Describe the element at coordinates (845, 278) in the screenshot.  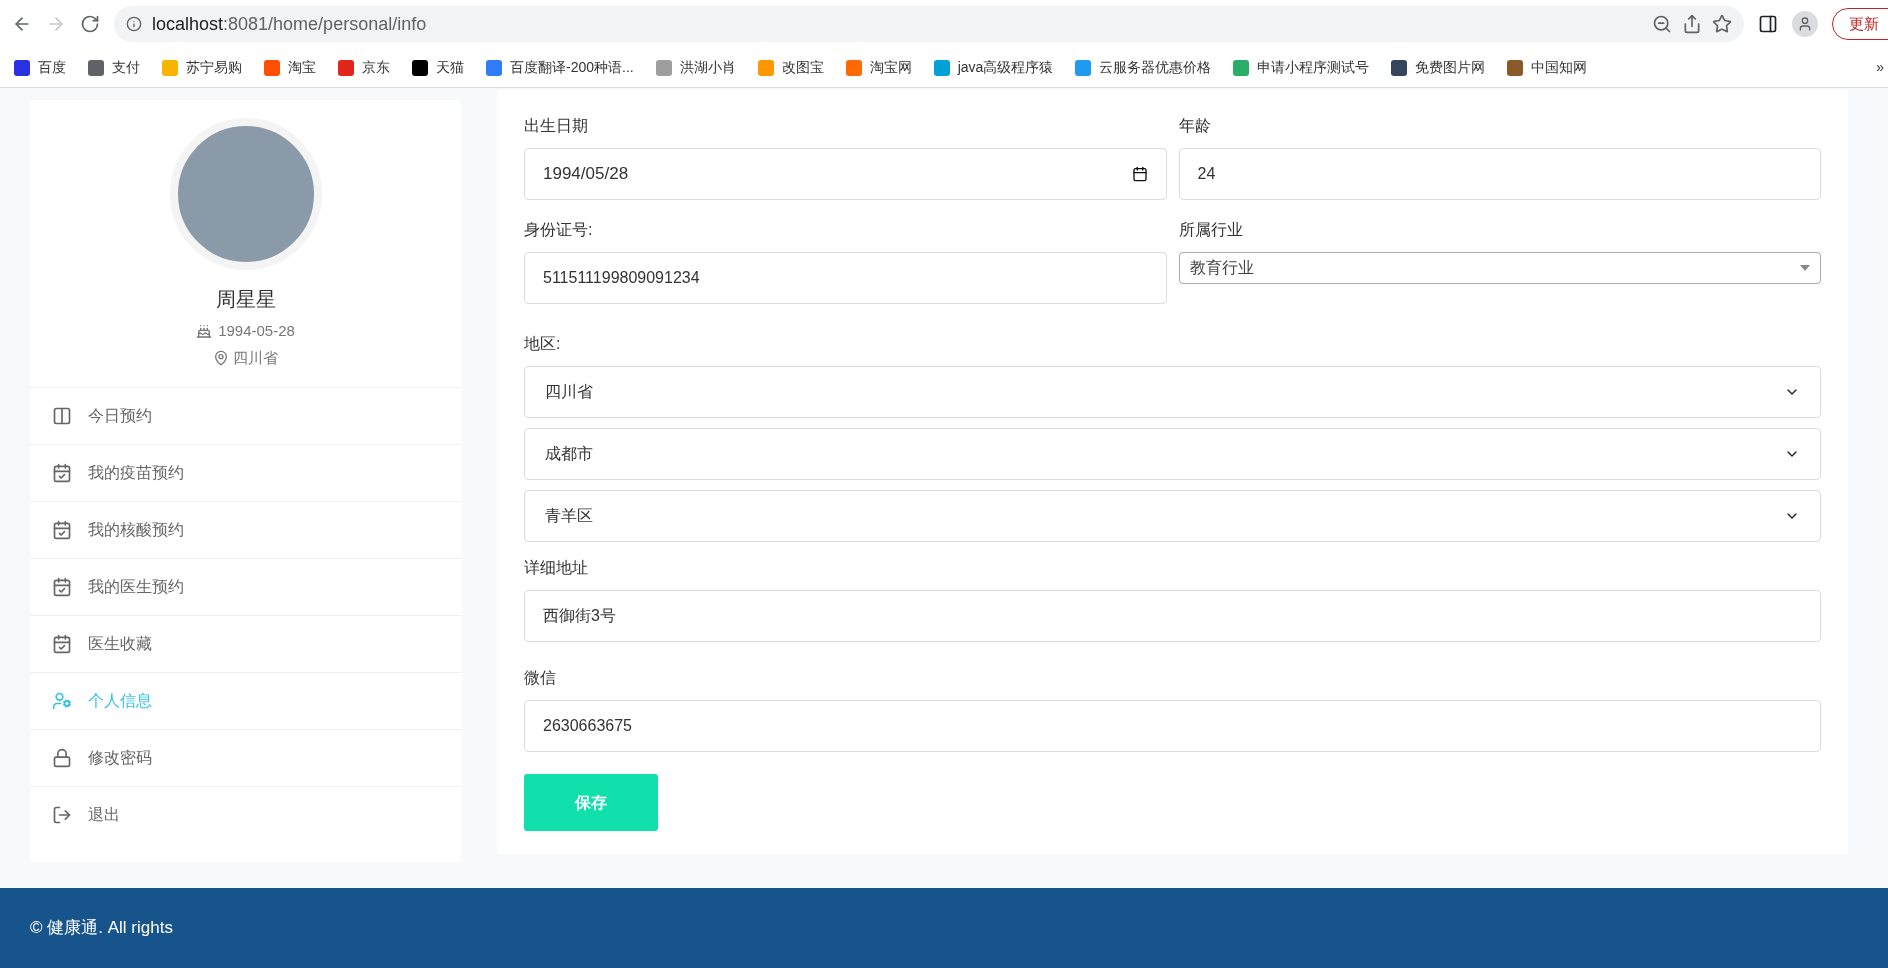
I see `input-field: 511511199809091234` at that location.